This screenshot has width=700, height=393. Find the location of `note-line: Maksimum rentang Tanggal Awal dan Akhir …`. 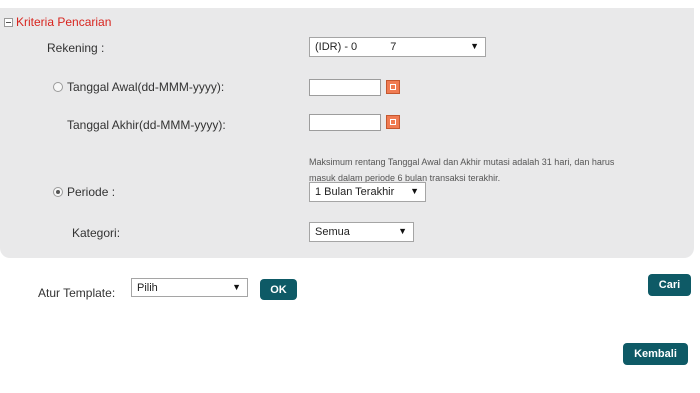

note-line: Maksimum rentang Tanggal Awal dan Akhir … is located at coordinates (462, 162).